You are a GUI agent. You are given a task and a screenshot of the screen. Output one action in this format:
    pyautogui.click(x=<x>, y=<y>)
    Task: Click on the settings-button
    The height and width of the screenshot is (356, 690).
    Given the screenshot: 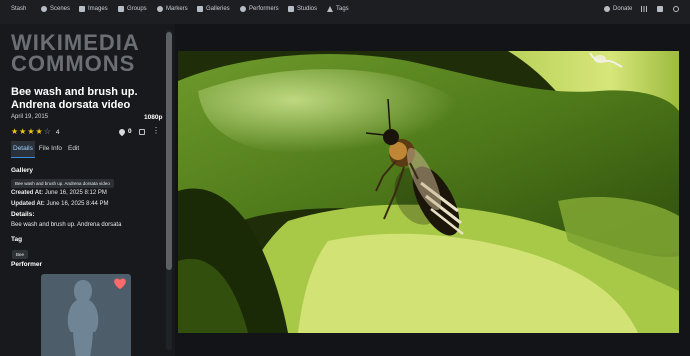 What is the action you would take?
    pyautogui.click(x=676, y=9)
    